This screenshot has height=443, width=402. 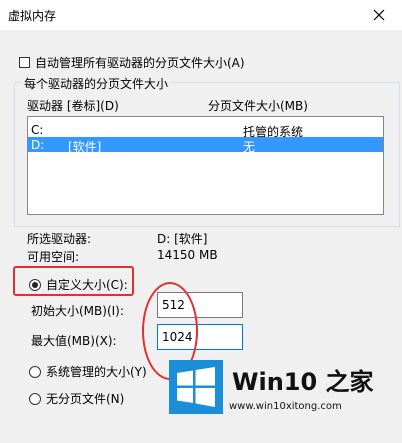 I want to click on close-button, so click(x=379, y=15).